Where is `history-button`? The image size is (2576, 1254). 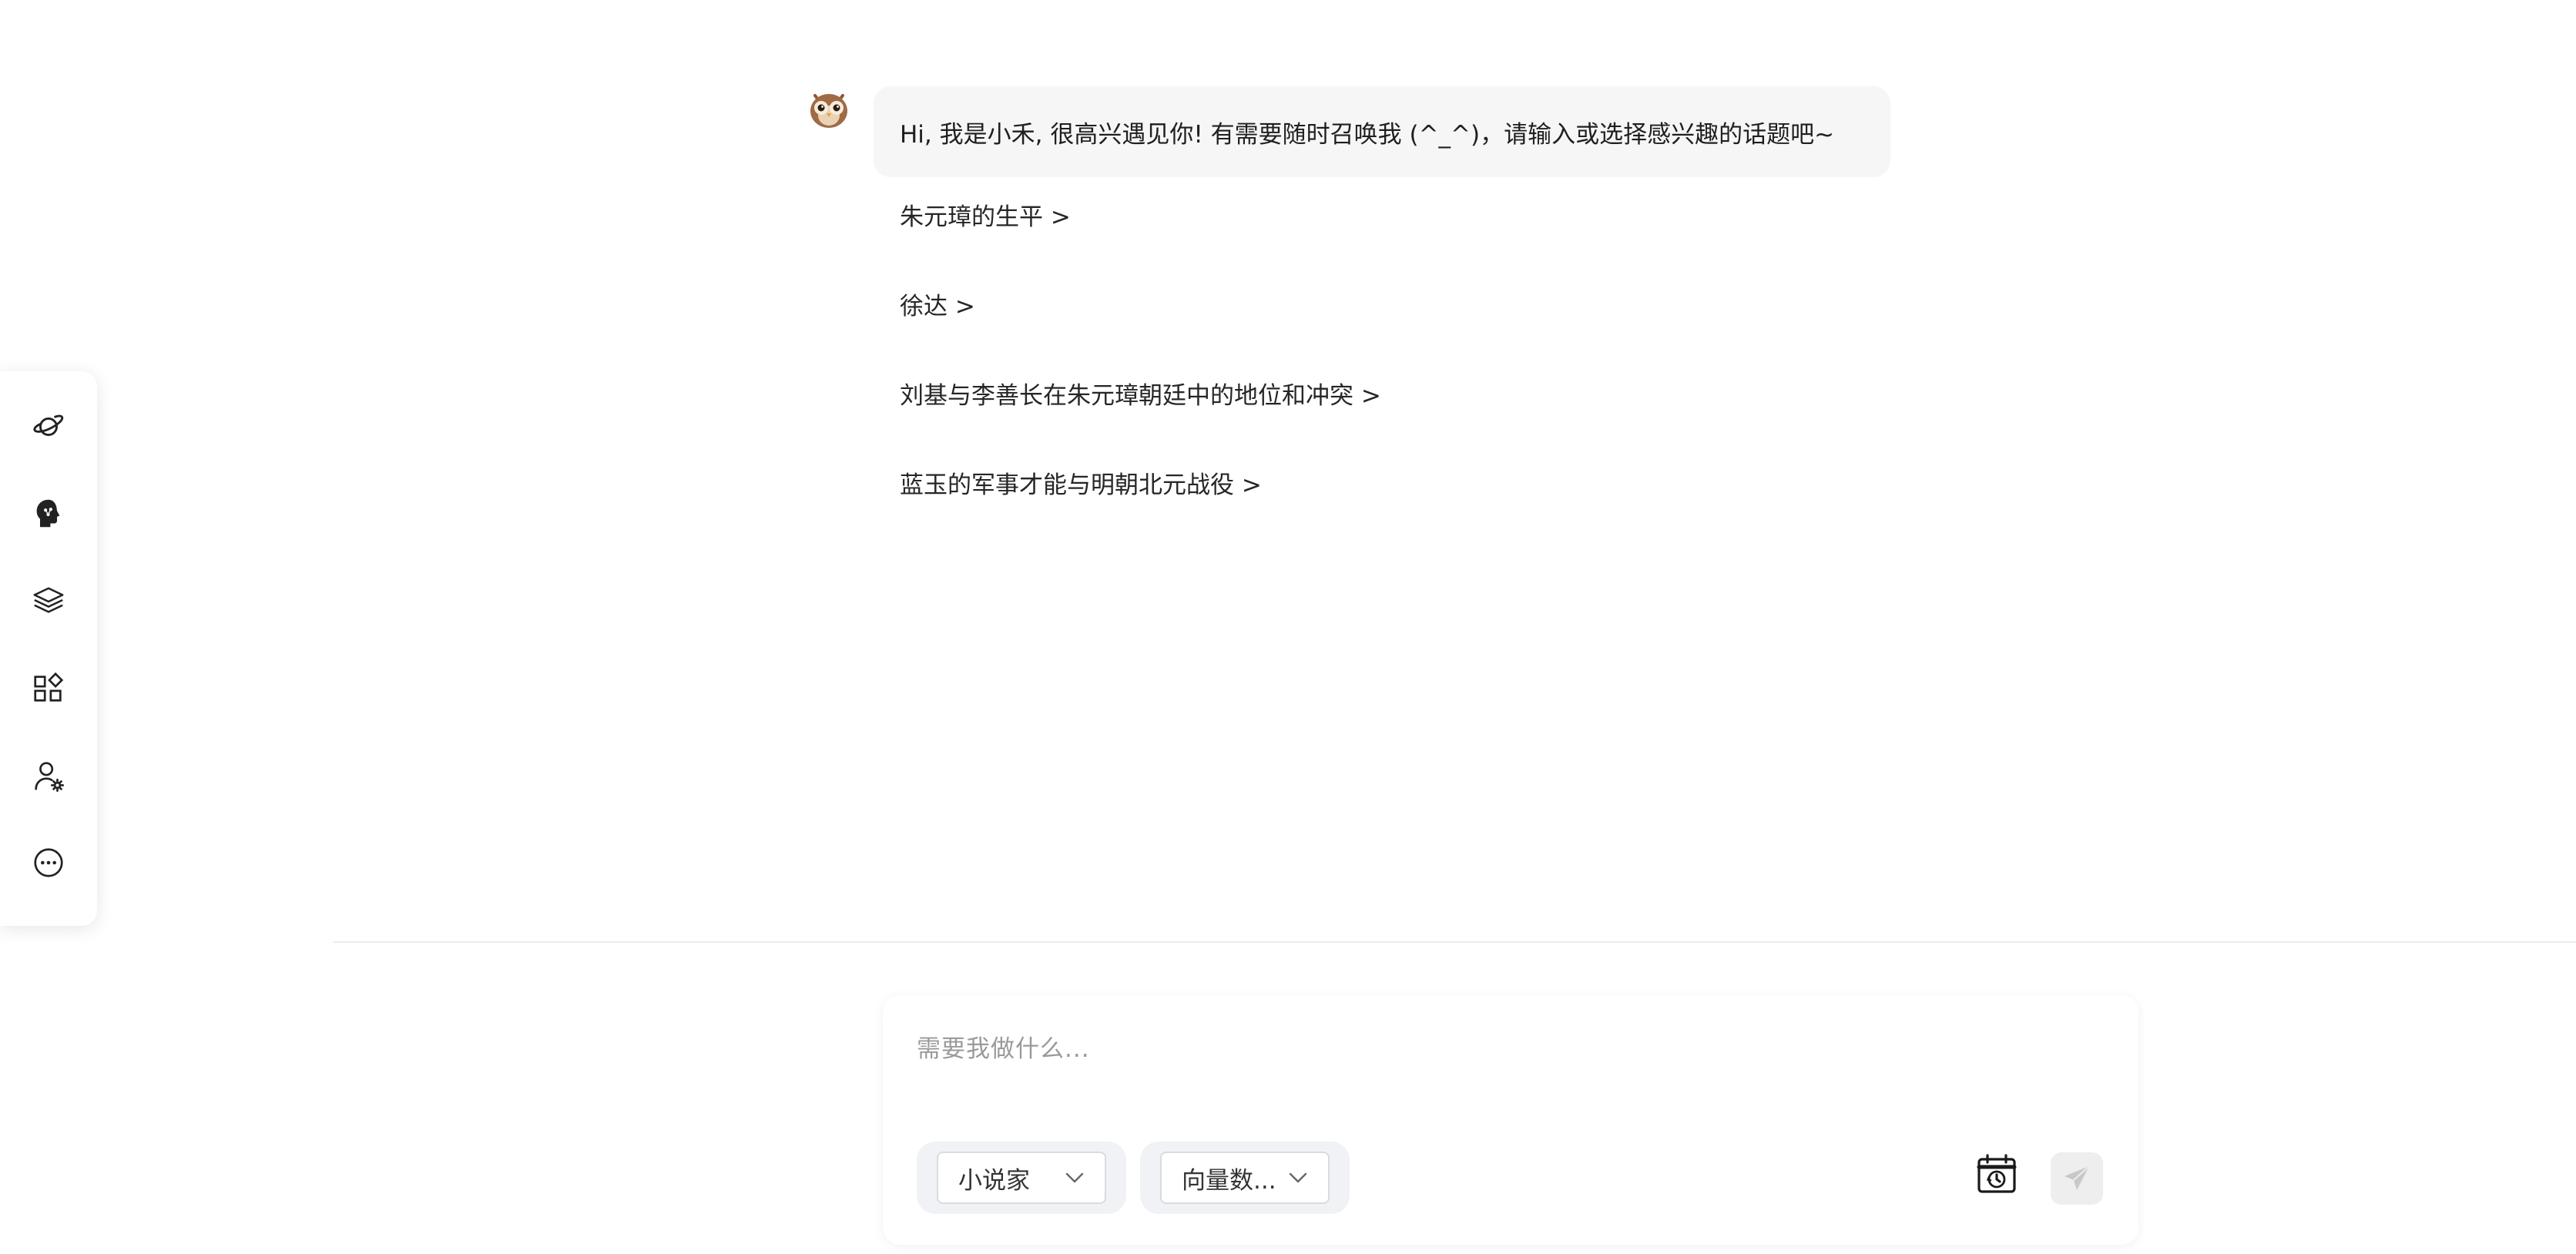
history-button is located at coordinates (1996, 1174).